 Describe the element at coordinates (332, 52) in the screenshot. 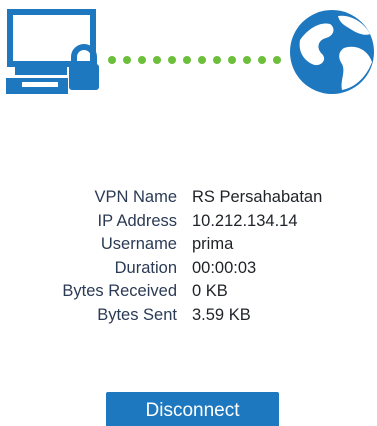

I see `globe-icon` at that location.